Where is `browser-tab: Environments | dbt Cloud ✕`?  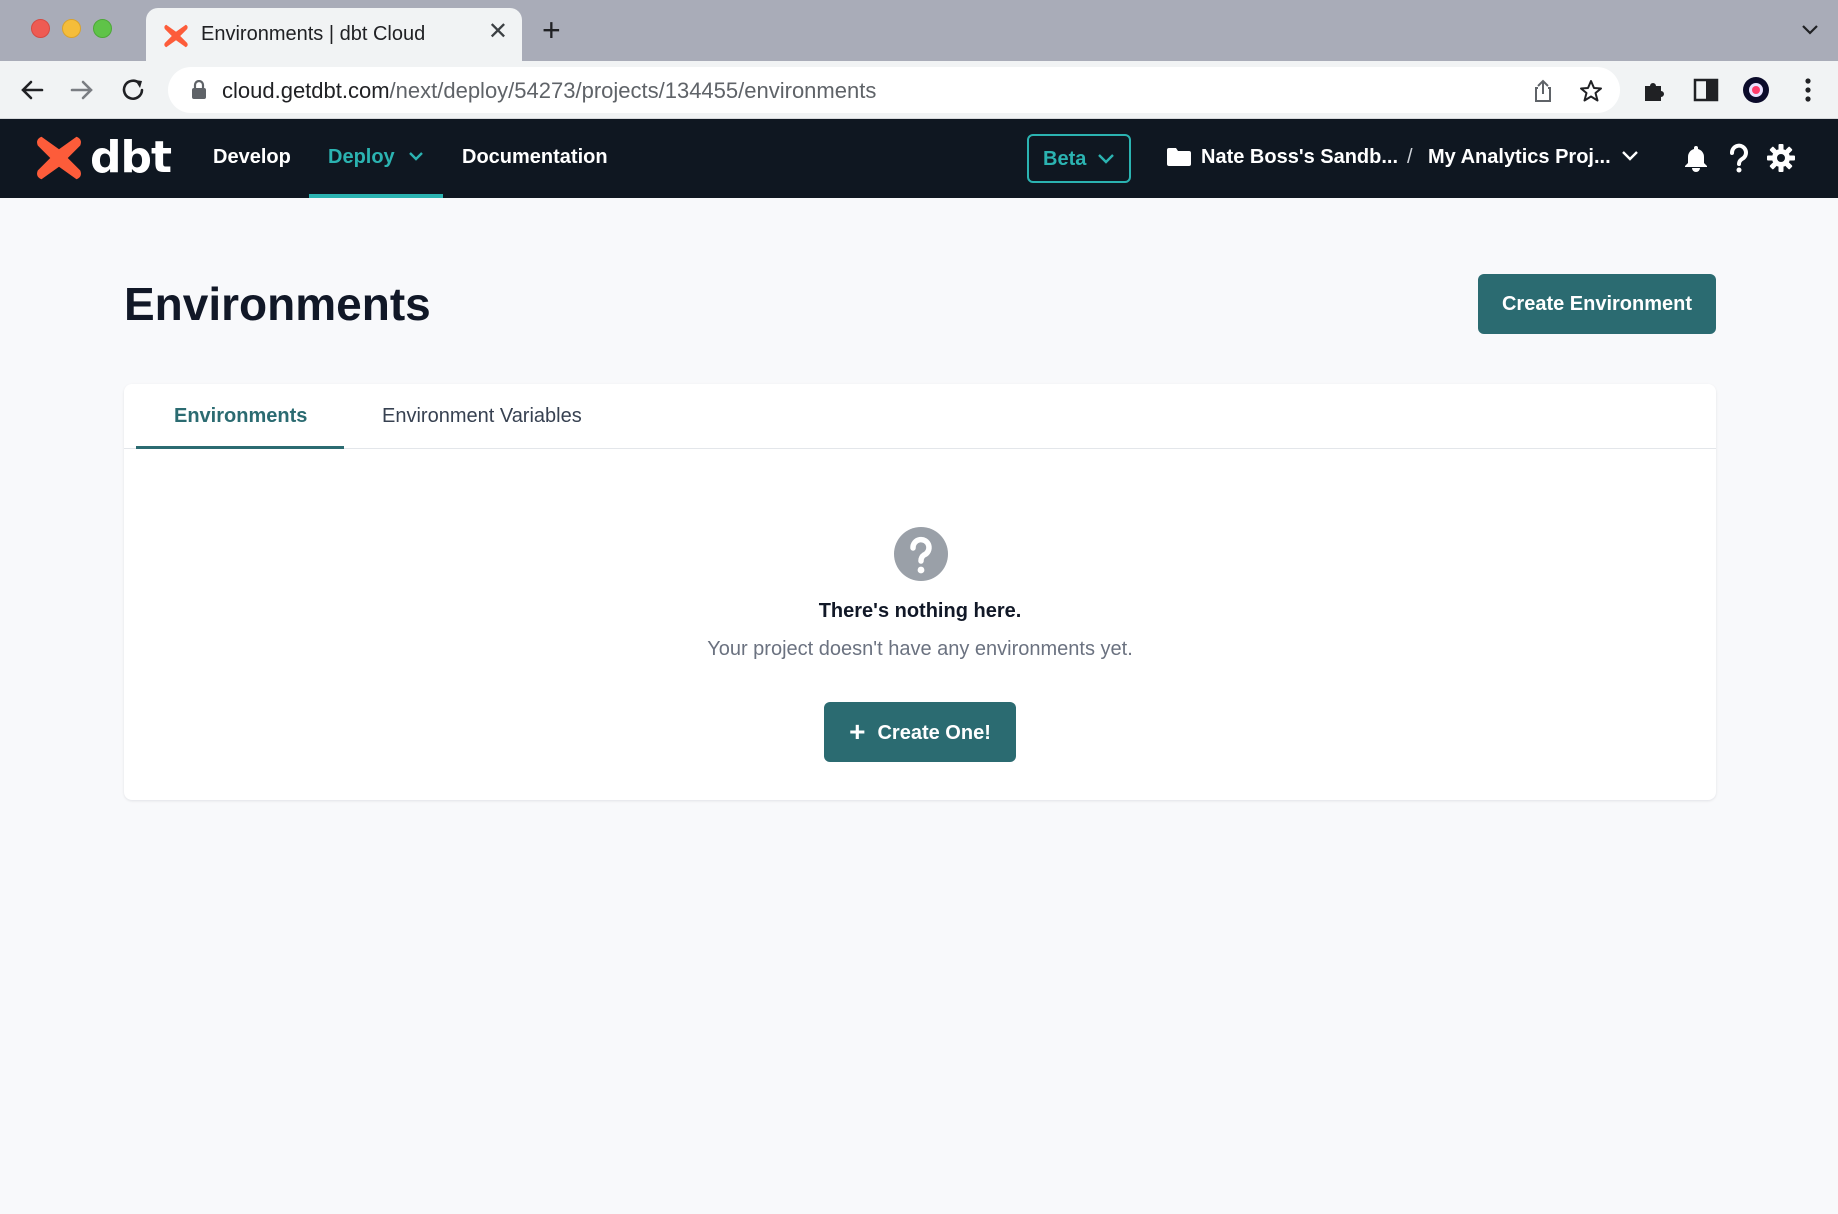
browser-tab: Environments | dbt Cloud ✕ is located at coordinates (334, 34).